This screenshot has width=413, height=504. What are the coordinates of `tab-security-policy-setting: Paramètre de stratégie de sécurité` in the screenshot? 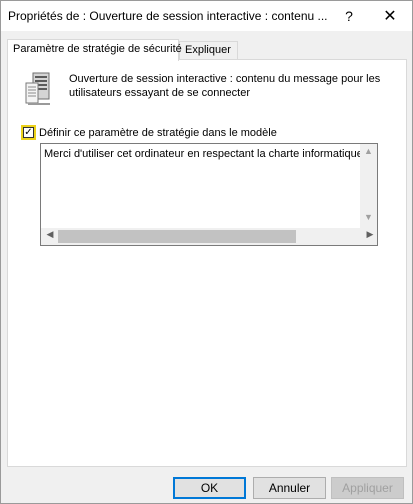 It's located at (94, 50).